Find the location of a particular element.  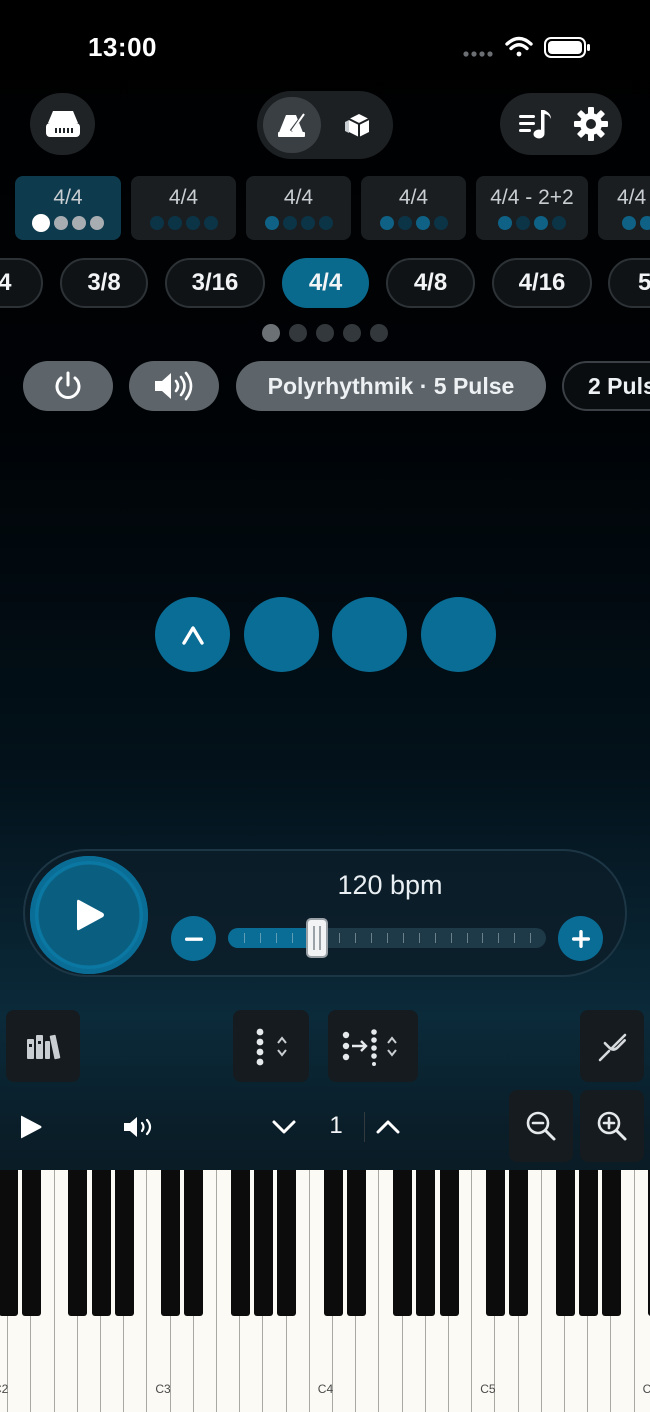

settings-button is located at coordinates (591, 124).